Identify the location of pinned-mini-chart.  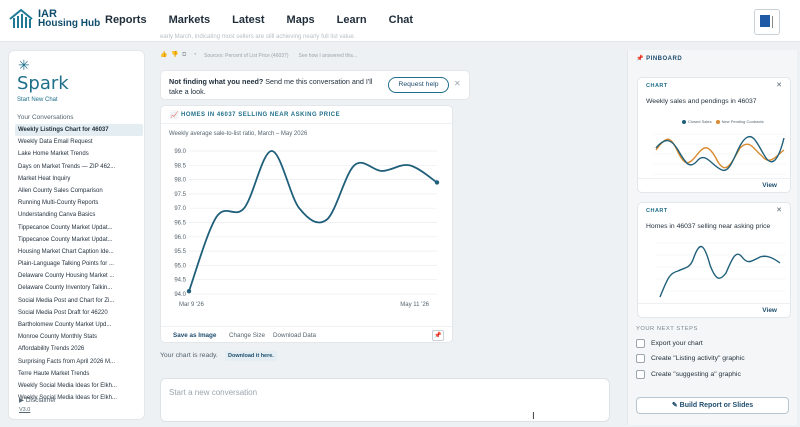
(720, 154).